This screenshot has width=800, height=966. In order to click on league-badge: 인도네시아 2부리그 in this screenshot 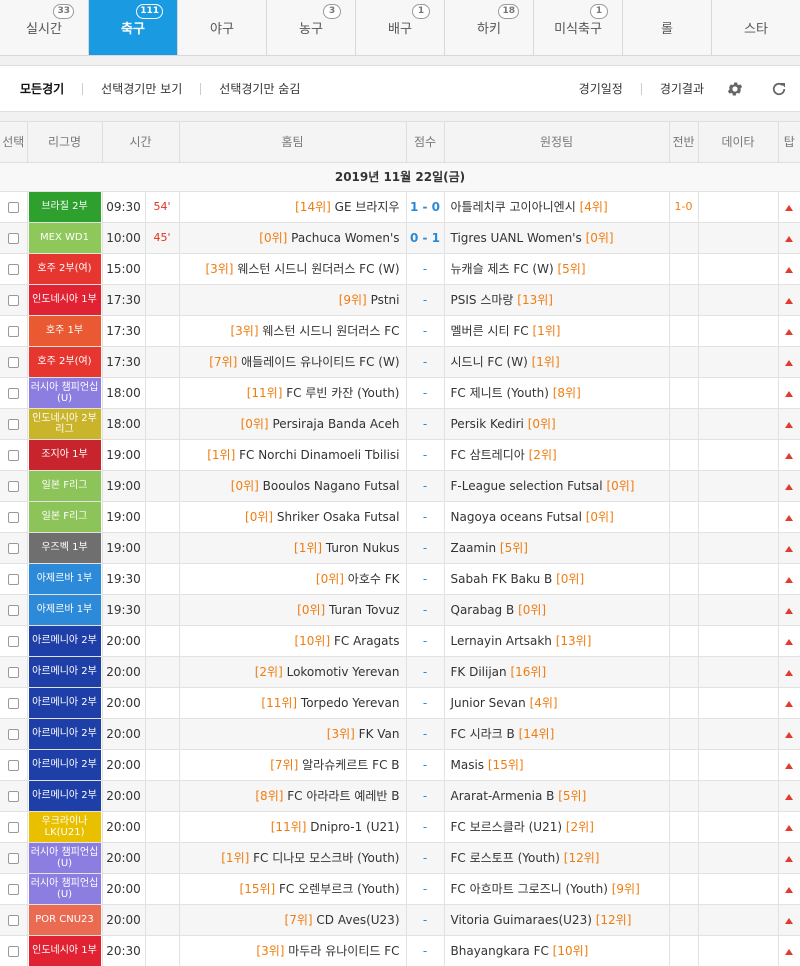, I will do `click(64, 423)`.